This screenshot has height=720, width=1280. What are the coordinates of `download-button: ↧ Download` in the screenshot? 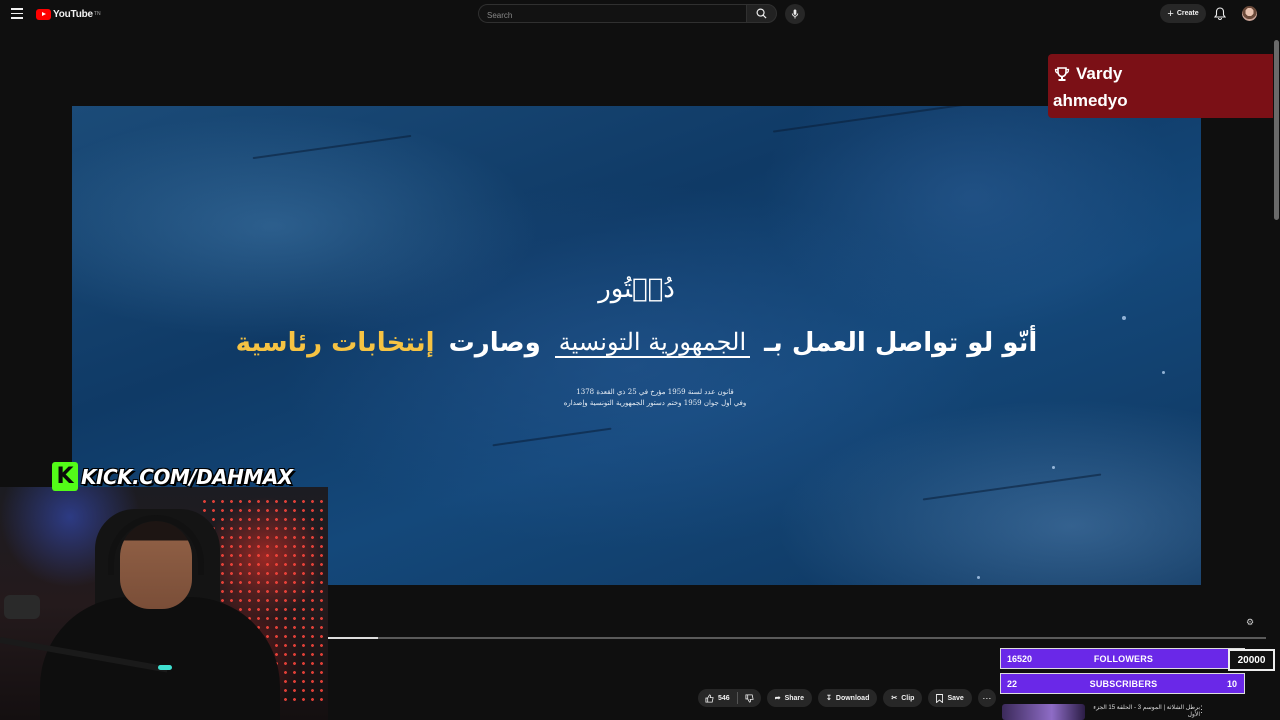 It's located at (848, 698).